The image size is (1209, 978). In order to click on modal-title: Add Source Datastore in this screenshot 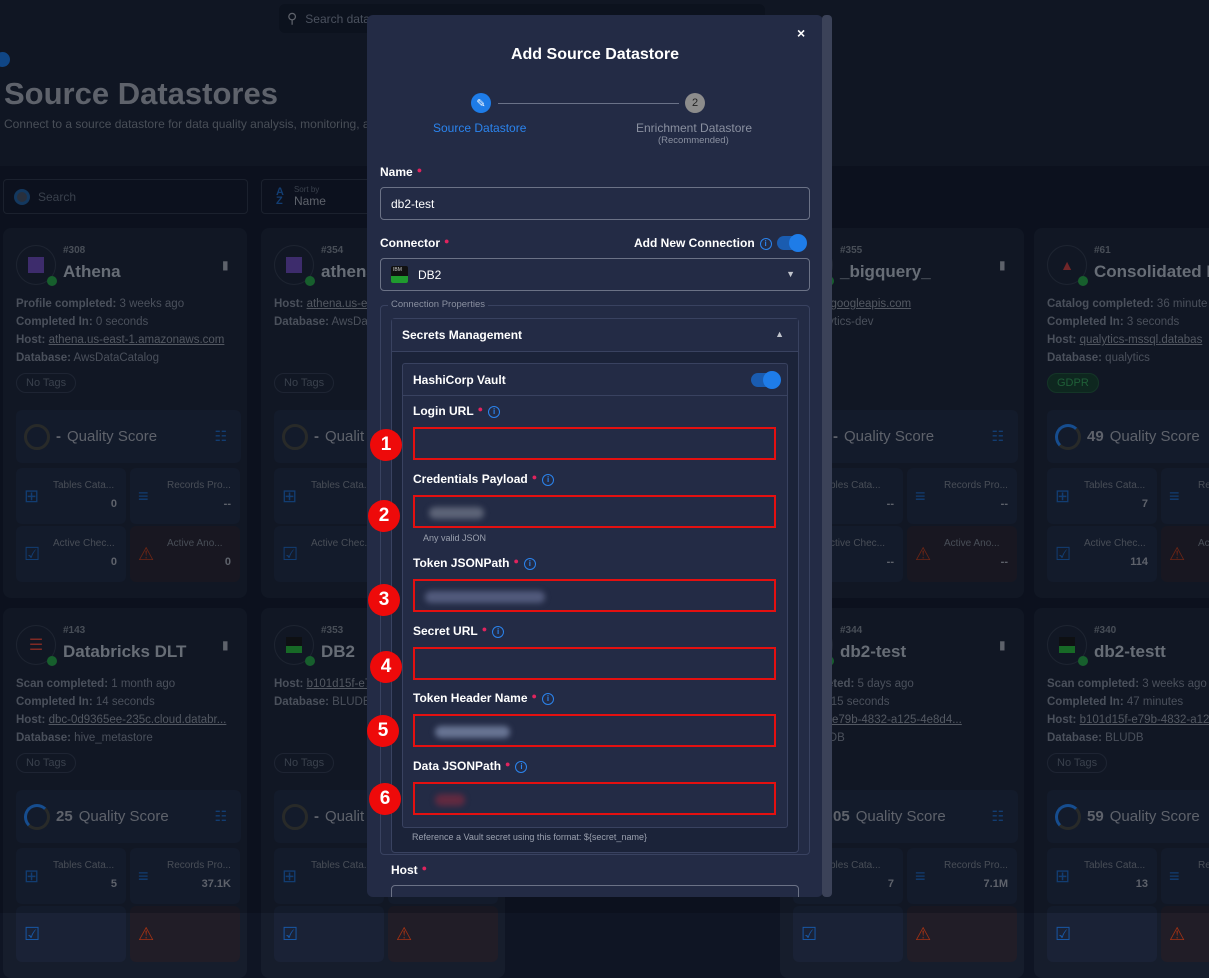, I will do `click(595, 54)`.